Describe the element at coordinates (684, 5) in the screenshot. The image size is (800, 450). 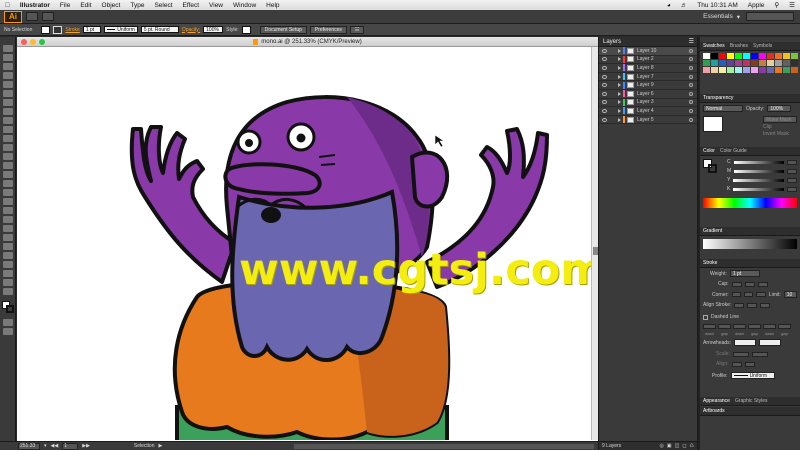
I see `volume-icon: ♬` at that location.